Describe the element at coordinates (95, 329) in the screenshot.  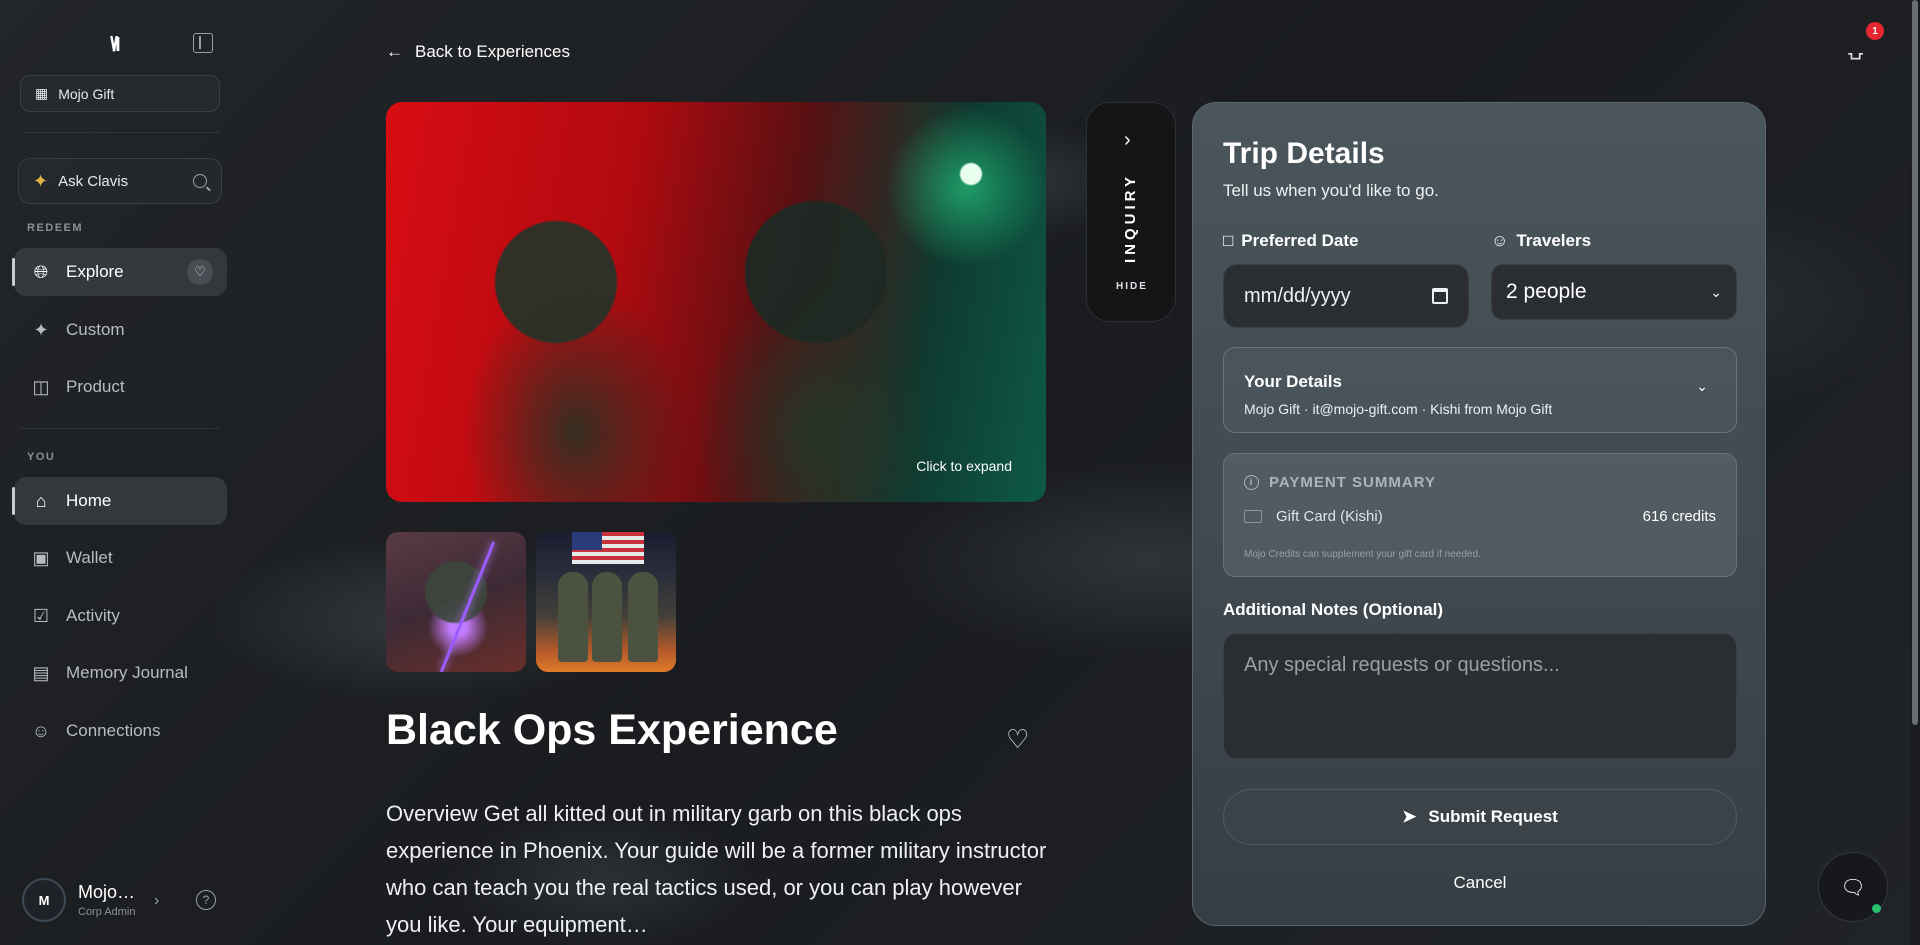
I see `sidebar-item-label: Custom` at that location.